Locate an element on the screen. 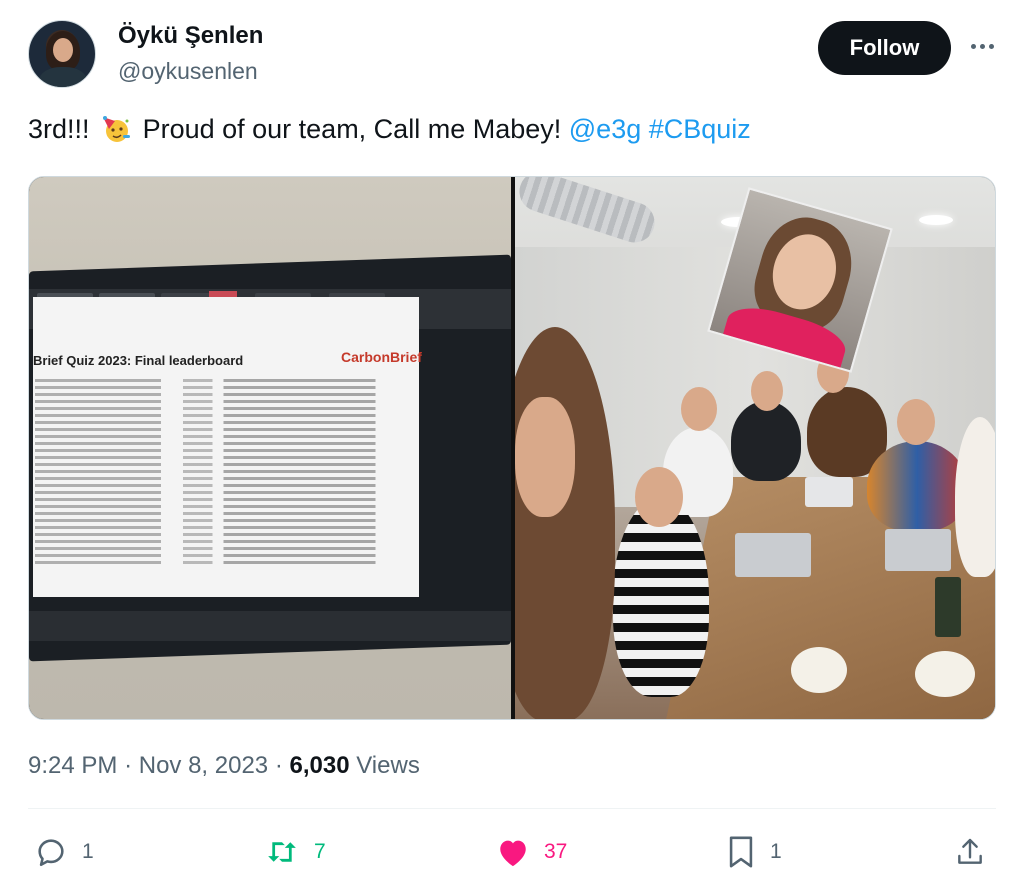 The width and height of the screenshot is (1024, 892). tweet-time: 9:24 PM is located at coordinates (72, 765).